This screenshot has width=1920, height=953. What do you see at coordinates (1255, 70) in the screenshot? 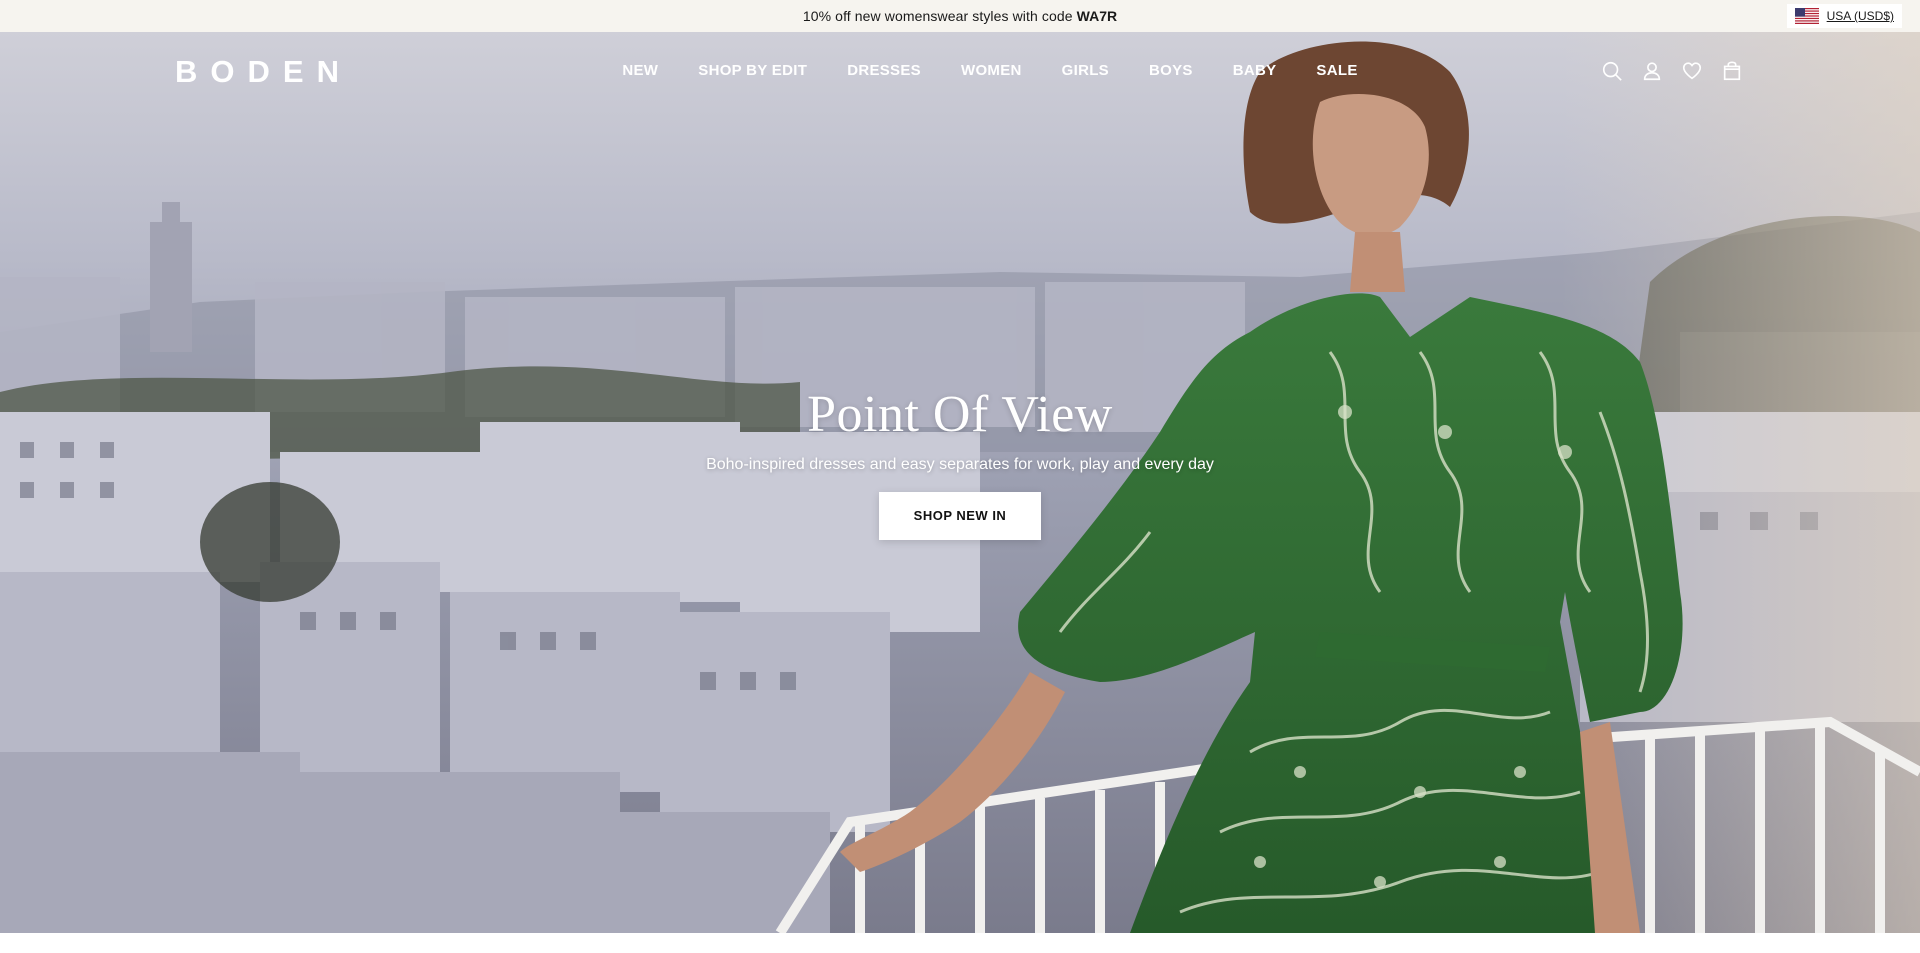
I see `nav-item-baby: BABY` at bounding box center [1255, 70].